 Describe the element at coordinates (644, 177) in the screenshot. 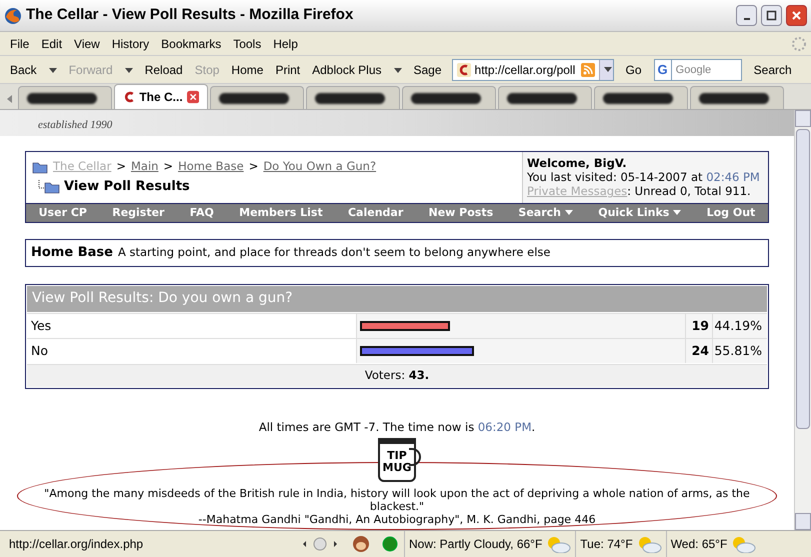

I see `last-visited-text: You last visited: 05-14-2007 at 02:46 PM` at that location.